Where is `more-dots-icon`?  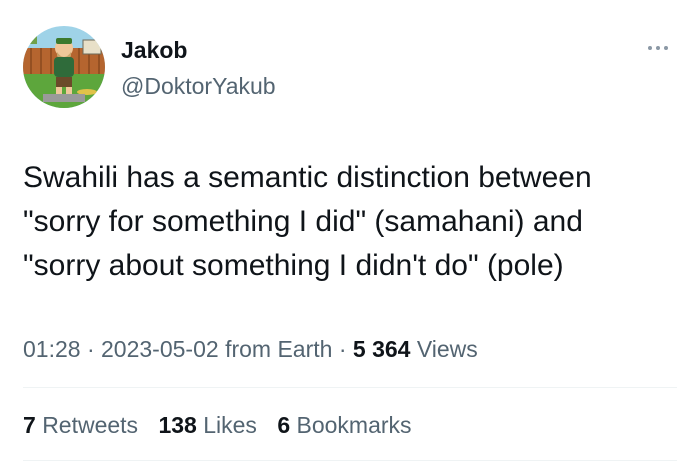 more-dots-icon is located at coordinates (658, 48).